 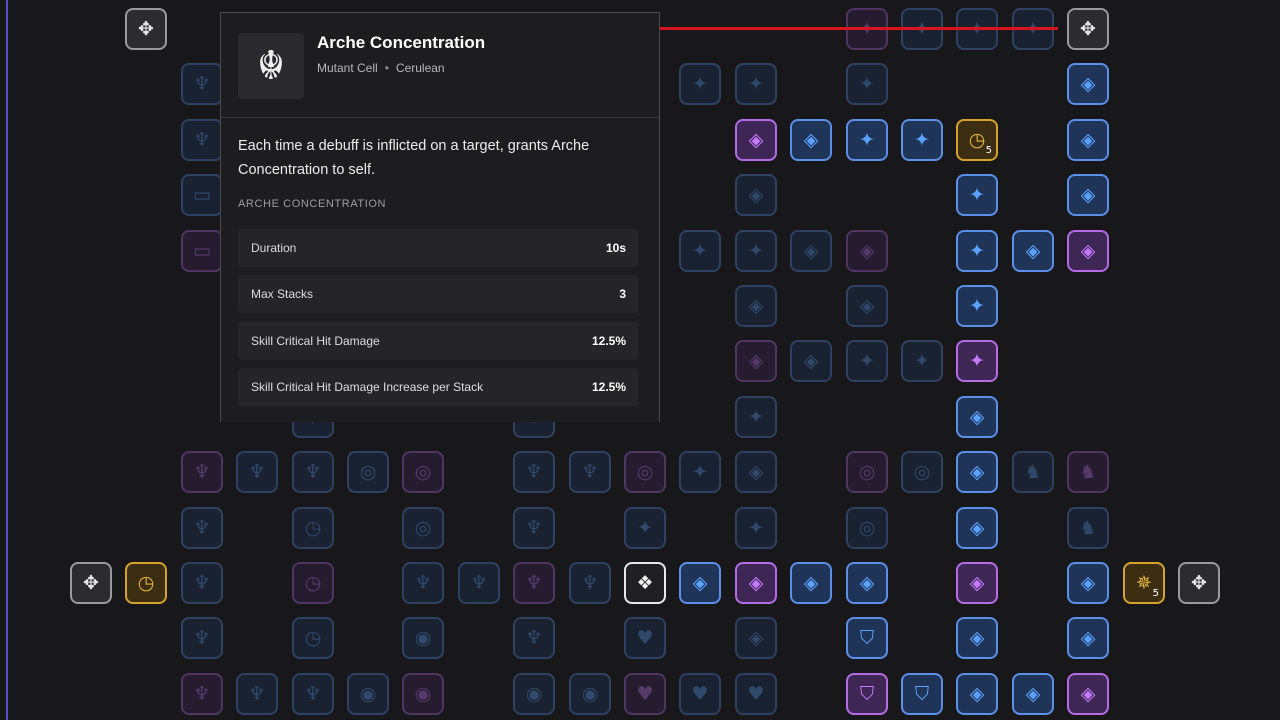 What do you see at coordinates (1144, 583) in the screenshot?
I see `node-compass: ✵ 5` at bounding box center [1144, 583].